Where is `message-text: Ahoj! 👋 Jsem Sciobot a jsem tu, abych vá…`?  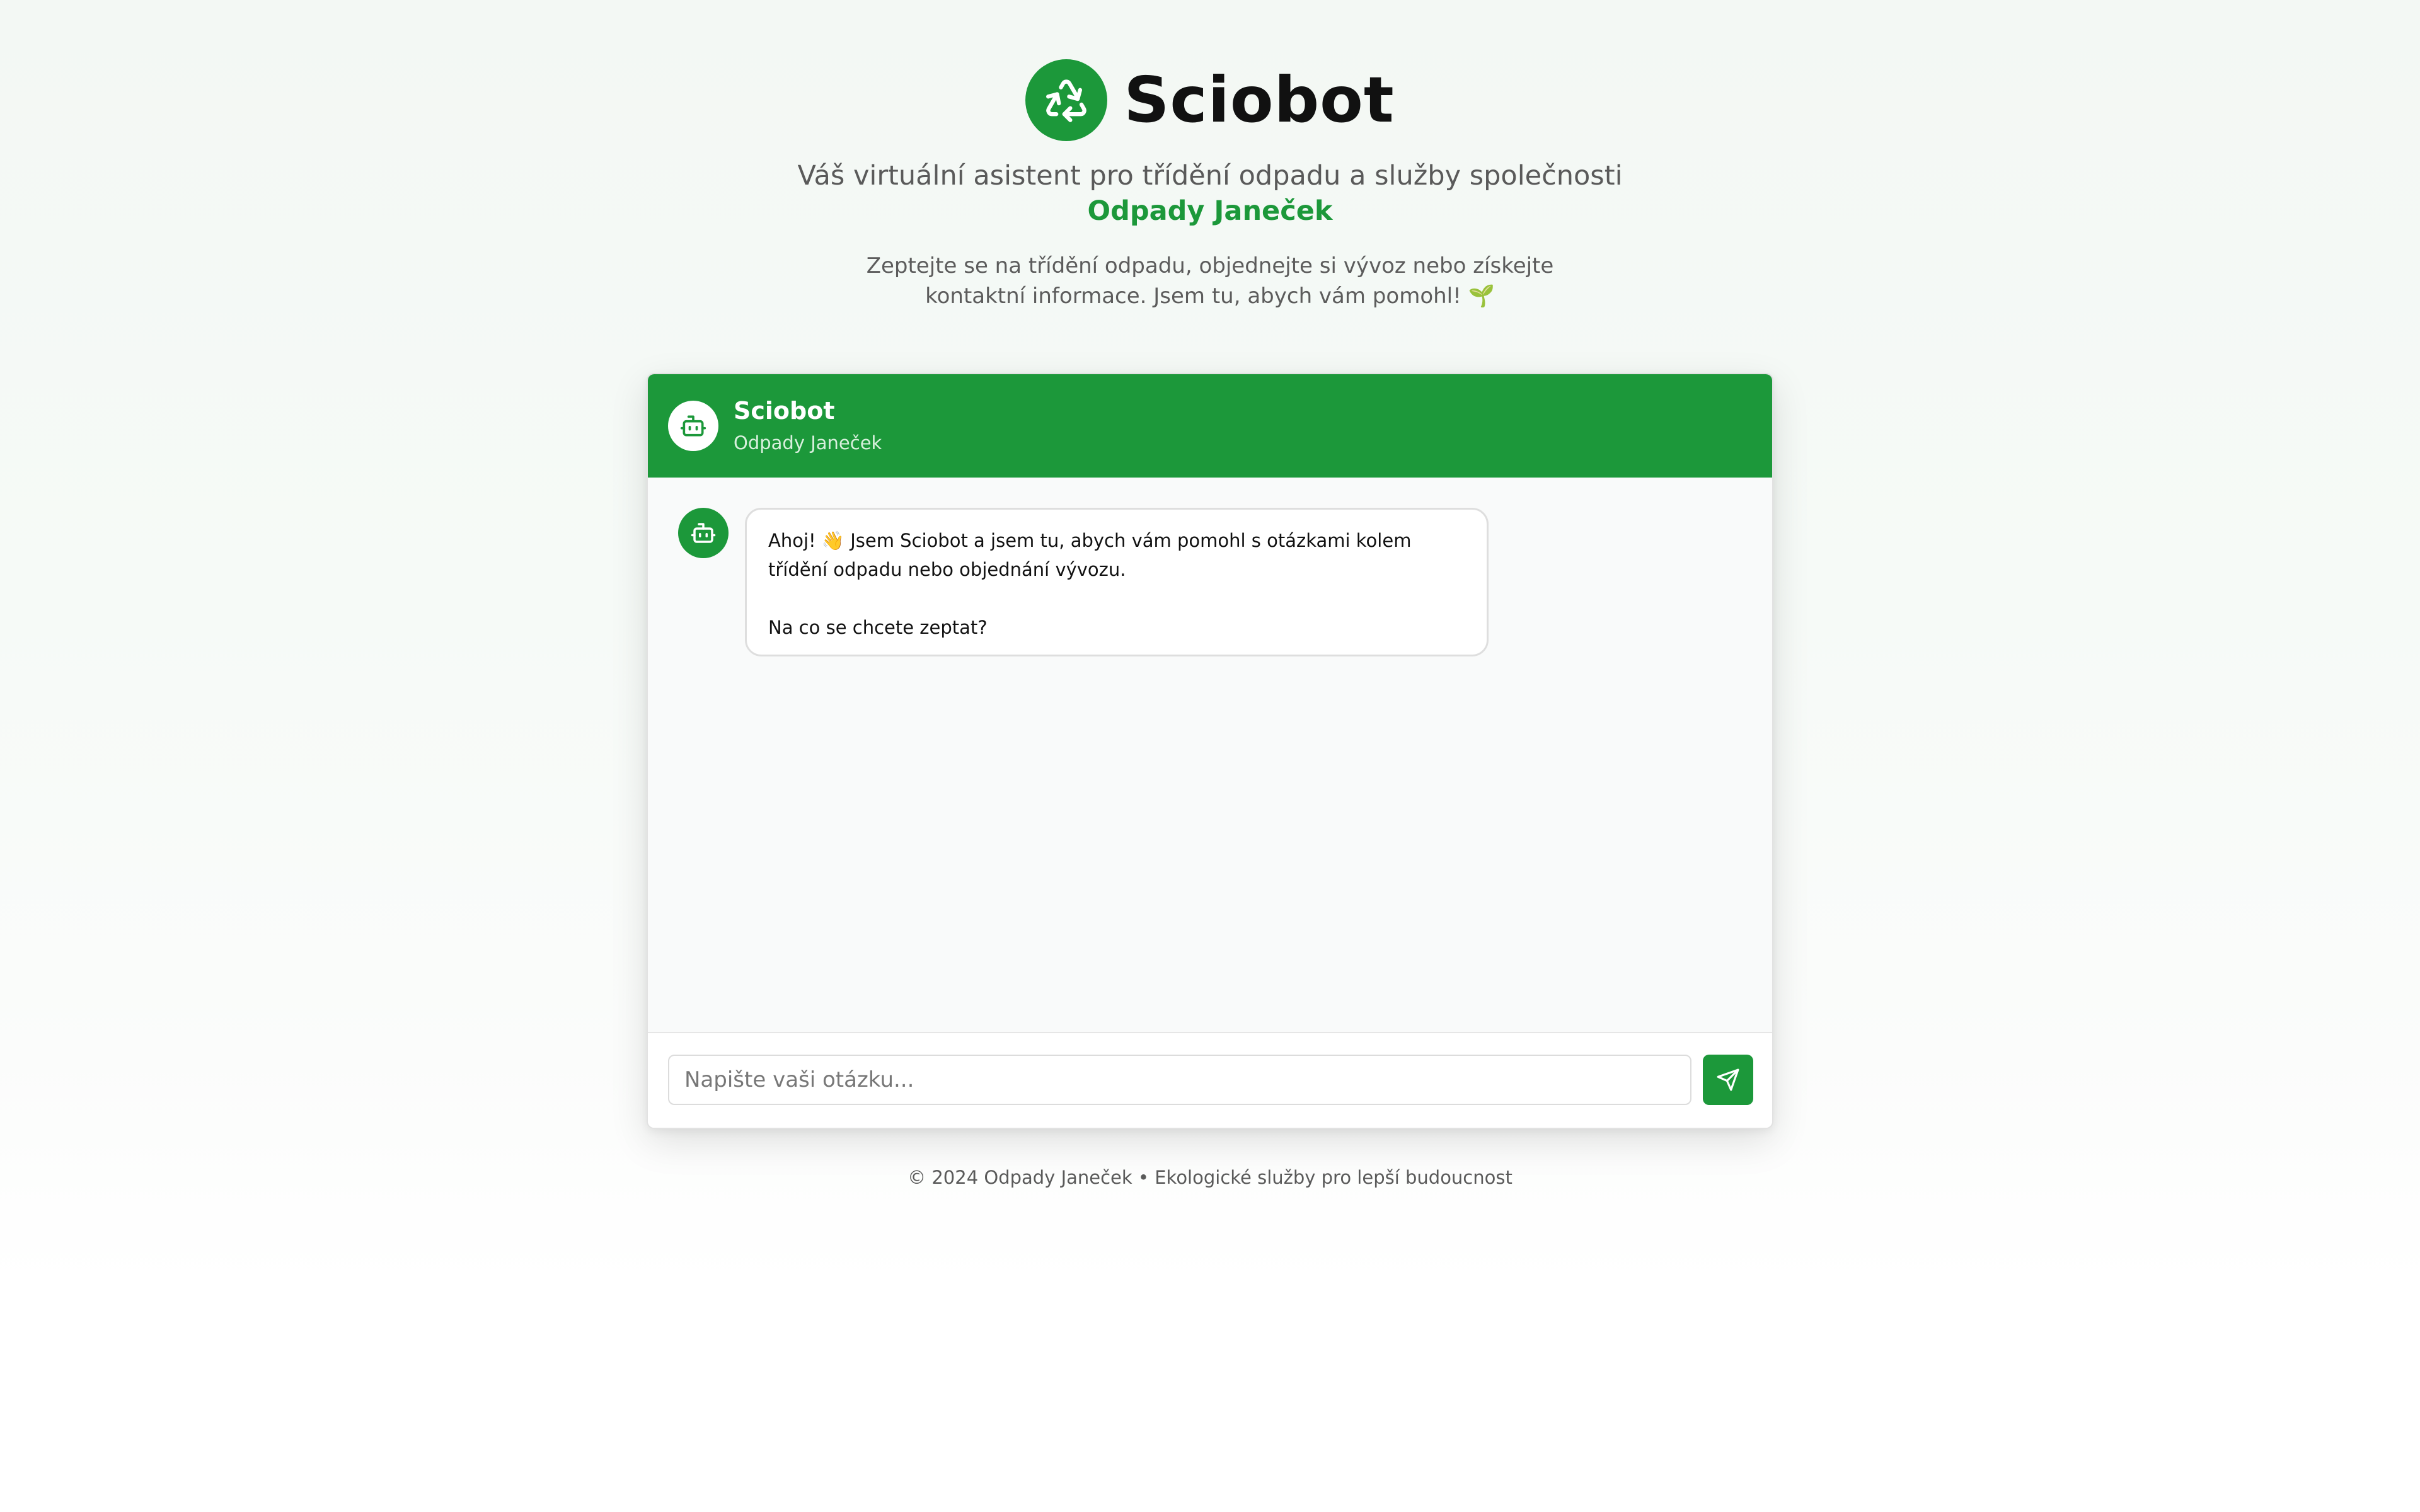
message-text: Ahoj! 👋 Jsem Sciobot a jsem tu, abych vá… is located at coordinates (1090, 555).